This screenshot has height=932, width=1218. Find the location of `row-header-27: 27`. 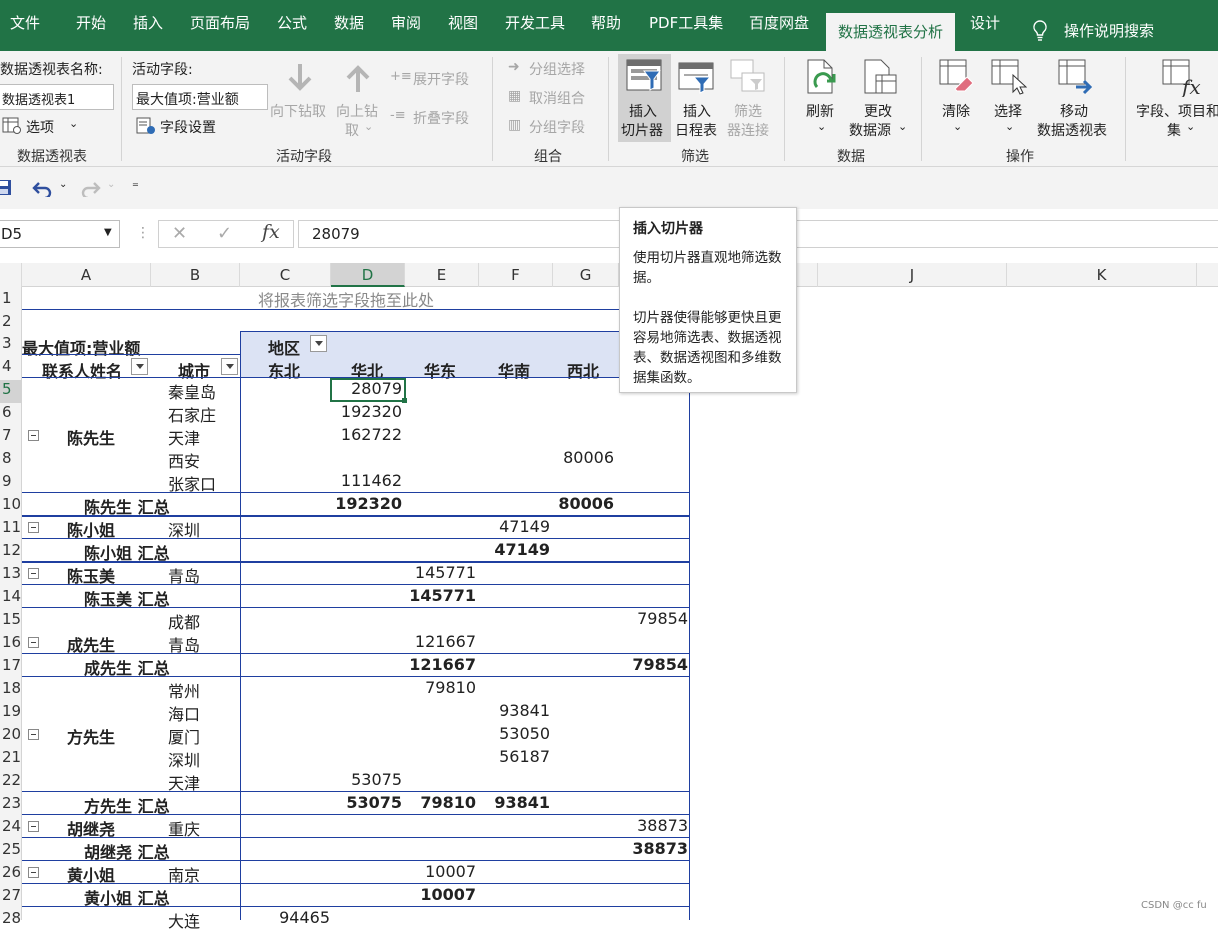

row-header-27: 27 is located at coordinates (11, 895).